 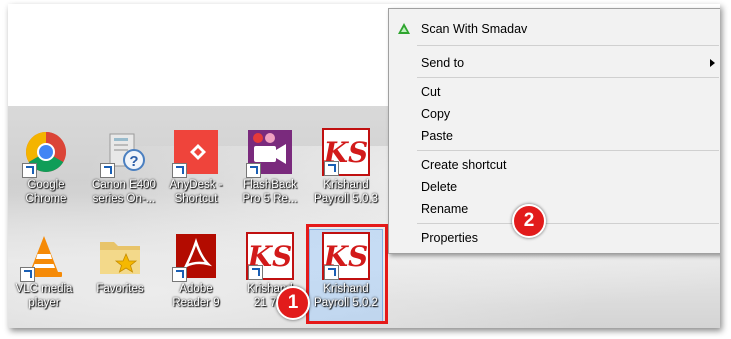 I want to click on menu-item-scan-smadav: Scan With Smadav, so click(x=474, y=29).